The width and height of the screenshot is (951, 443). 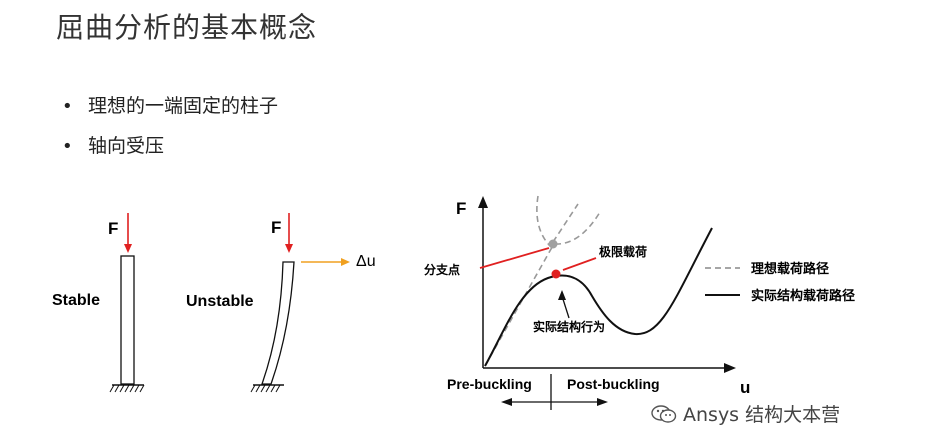 What do you see at coordinates (745, 387) in the screenshot?
I see `x-axis-label: u` at bounding box center [745, 387].